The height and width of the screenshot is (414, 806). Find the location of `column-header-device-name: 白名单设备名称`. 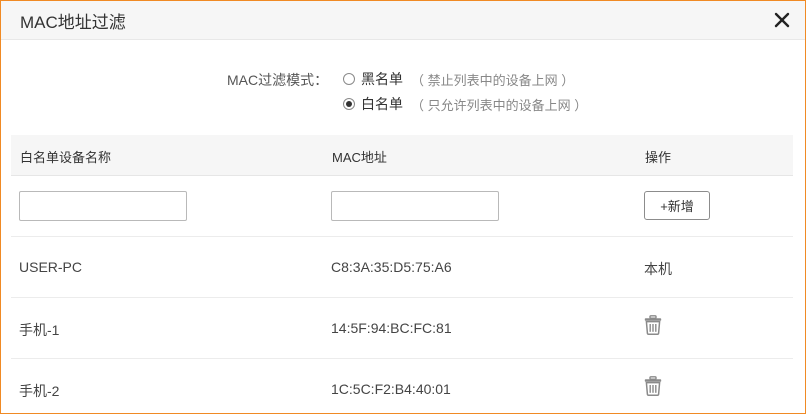

column-header-device-name: 白名单设备名称 is located at coordinates (66, 157).